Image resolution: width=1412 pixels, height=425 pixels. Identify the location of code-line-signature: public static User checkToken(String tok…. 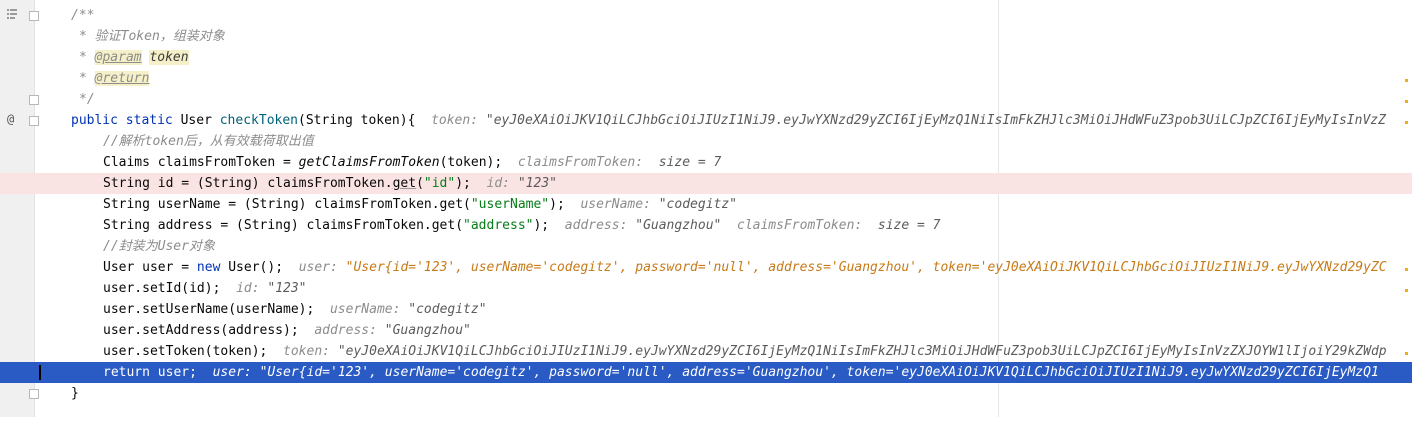
(706, 120).